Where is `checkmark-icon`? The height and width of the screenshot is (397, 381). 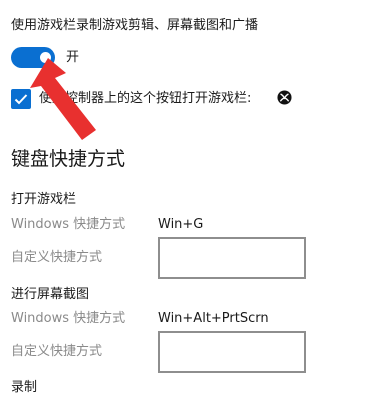
checkmark-icon is located at coordinates (21, 99).